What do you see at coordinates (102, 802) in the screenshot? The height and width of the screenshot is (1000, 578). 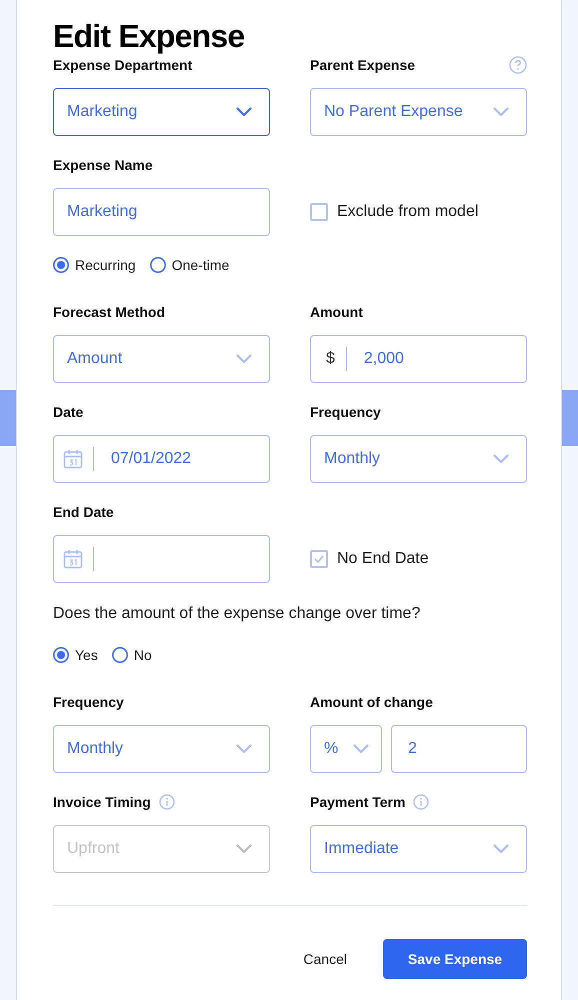 I see `field-label: Invoice Timing` at bounding box center [102, 802].